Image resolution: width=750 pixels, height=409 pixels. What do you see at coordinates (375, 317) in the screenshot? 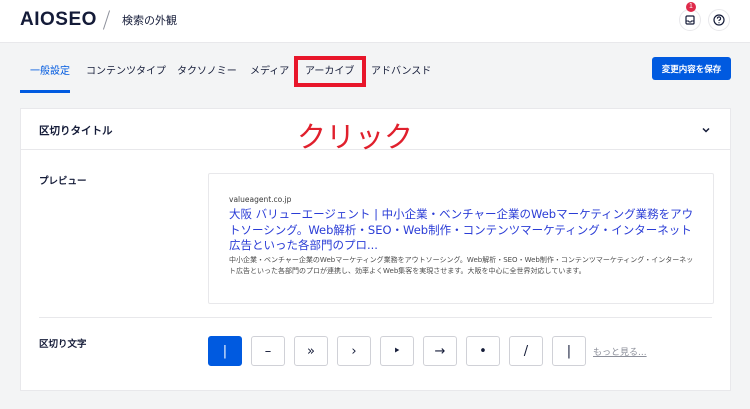
I see `row-divider` at bounding box center [375, 317].